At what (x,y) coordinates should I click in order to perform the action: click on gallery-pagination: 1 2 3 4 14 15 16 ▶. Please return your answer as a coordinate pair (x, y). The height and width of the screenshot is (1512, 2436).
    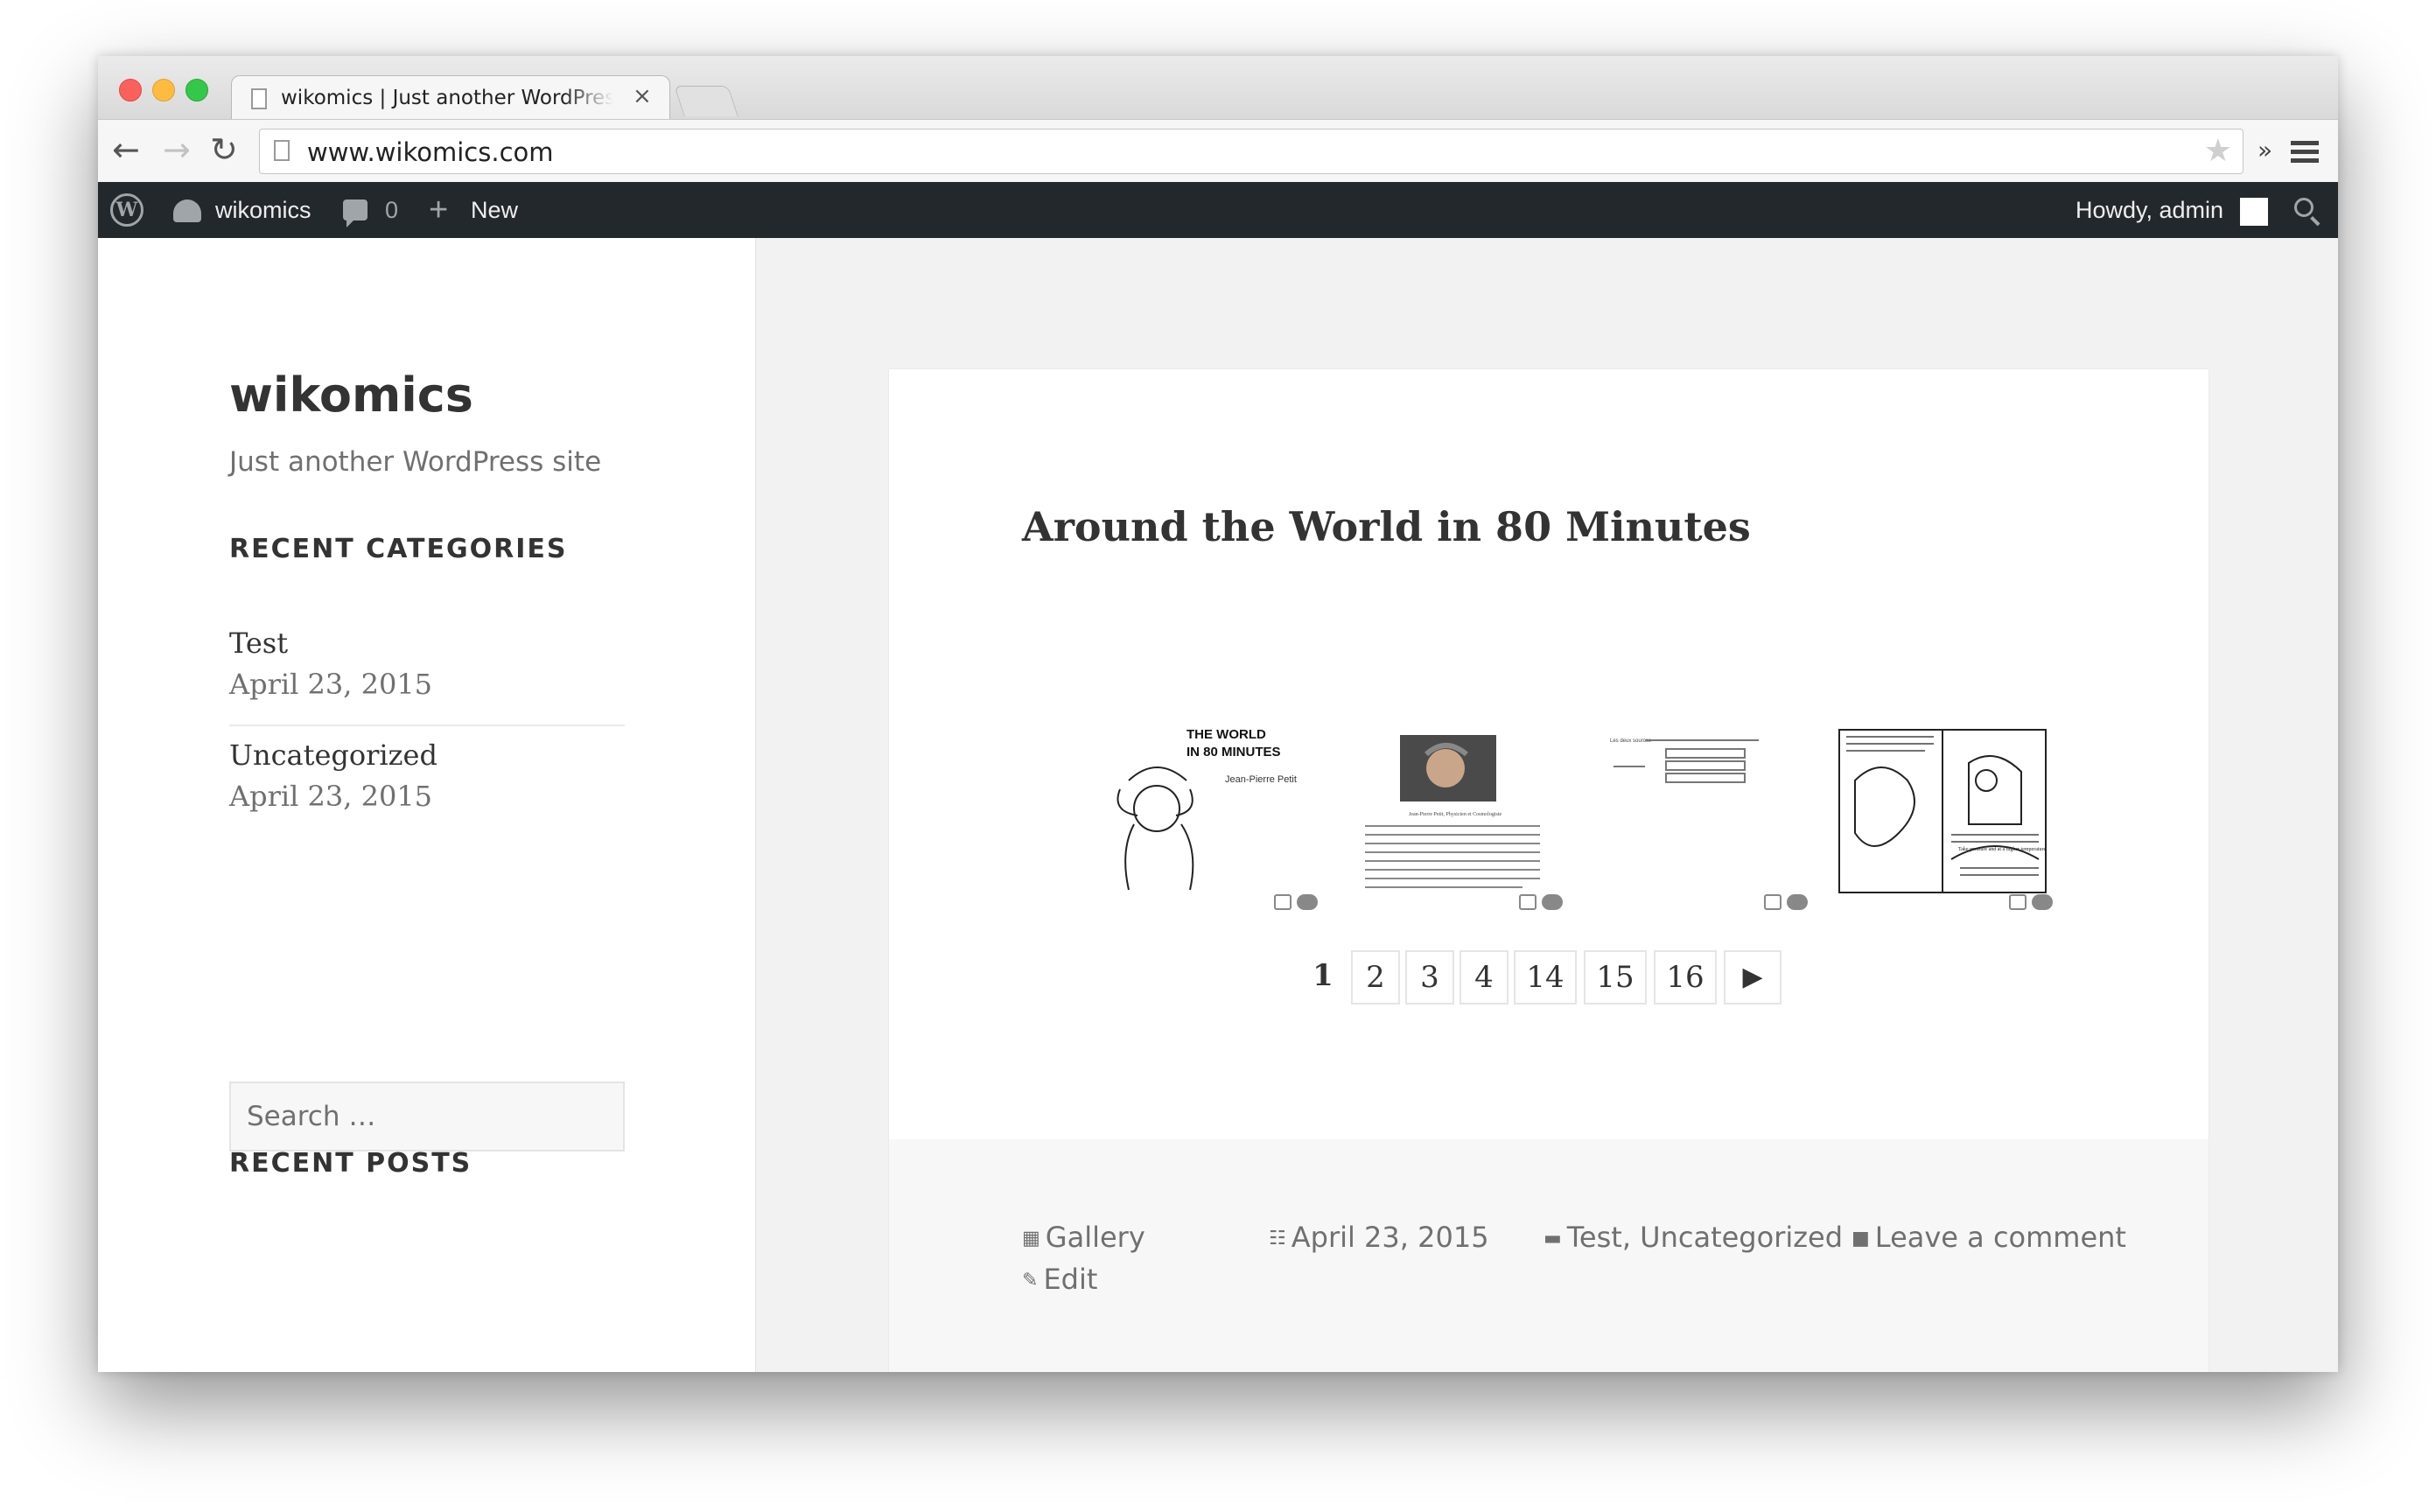
    Looking at the image, I should click on (1548, 979).